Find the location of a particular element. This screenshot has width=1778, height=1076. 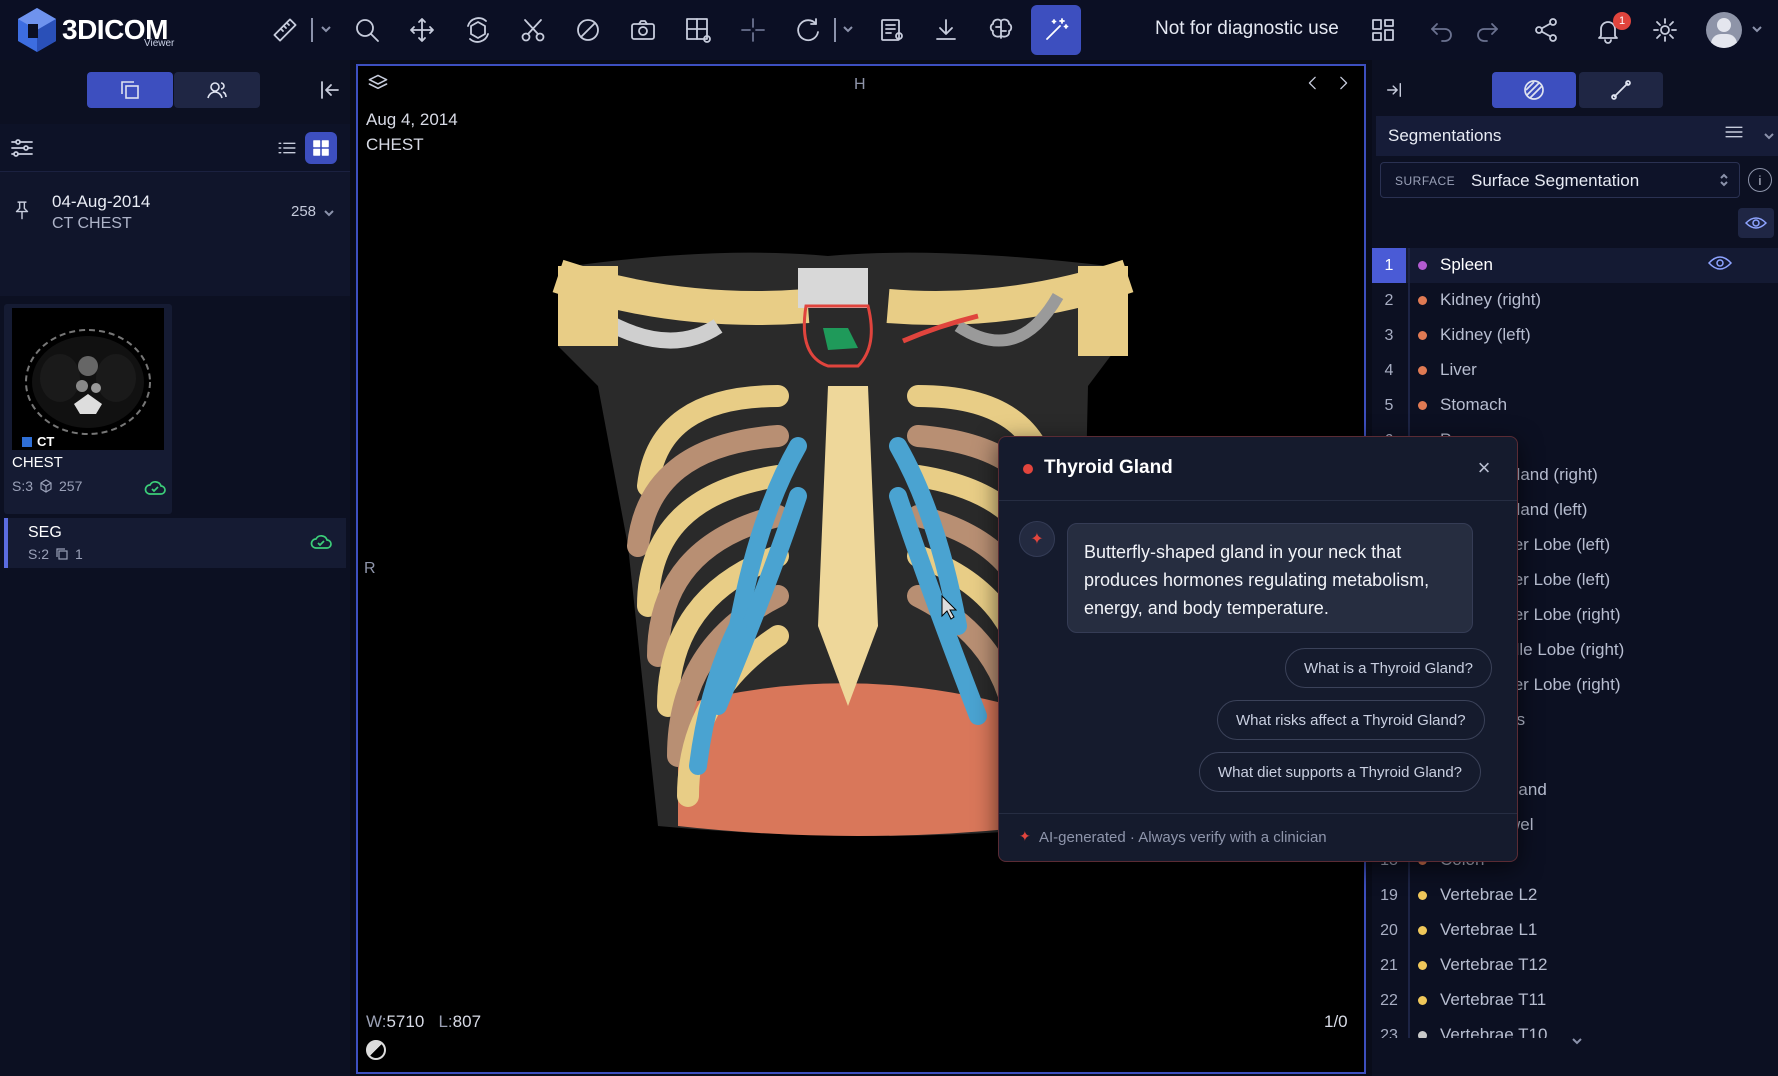

seg-series-instance-count: 1 is located at coordinates (79, 554).